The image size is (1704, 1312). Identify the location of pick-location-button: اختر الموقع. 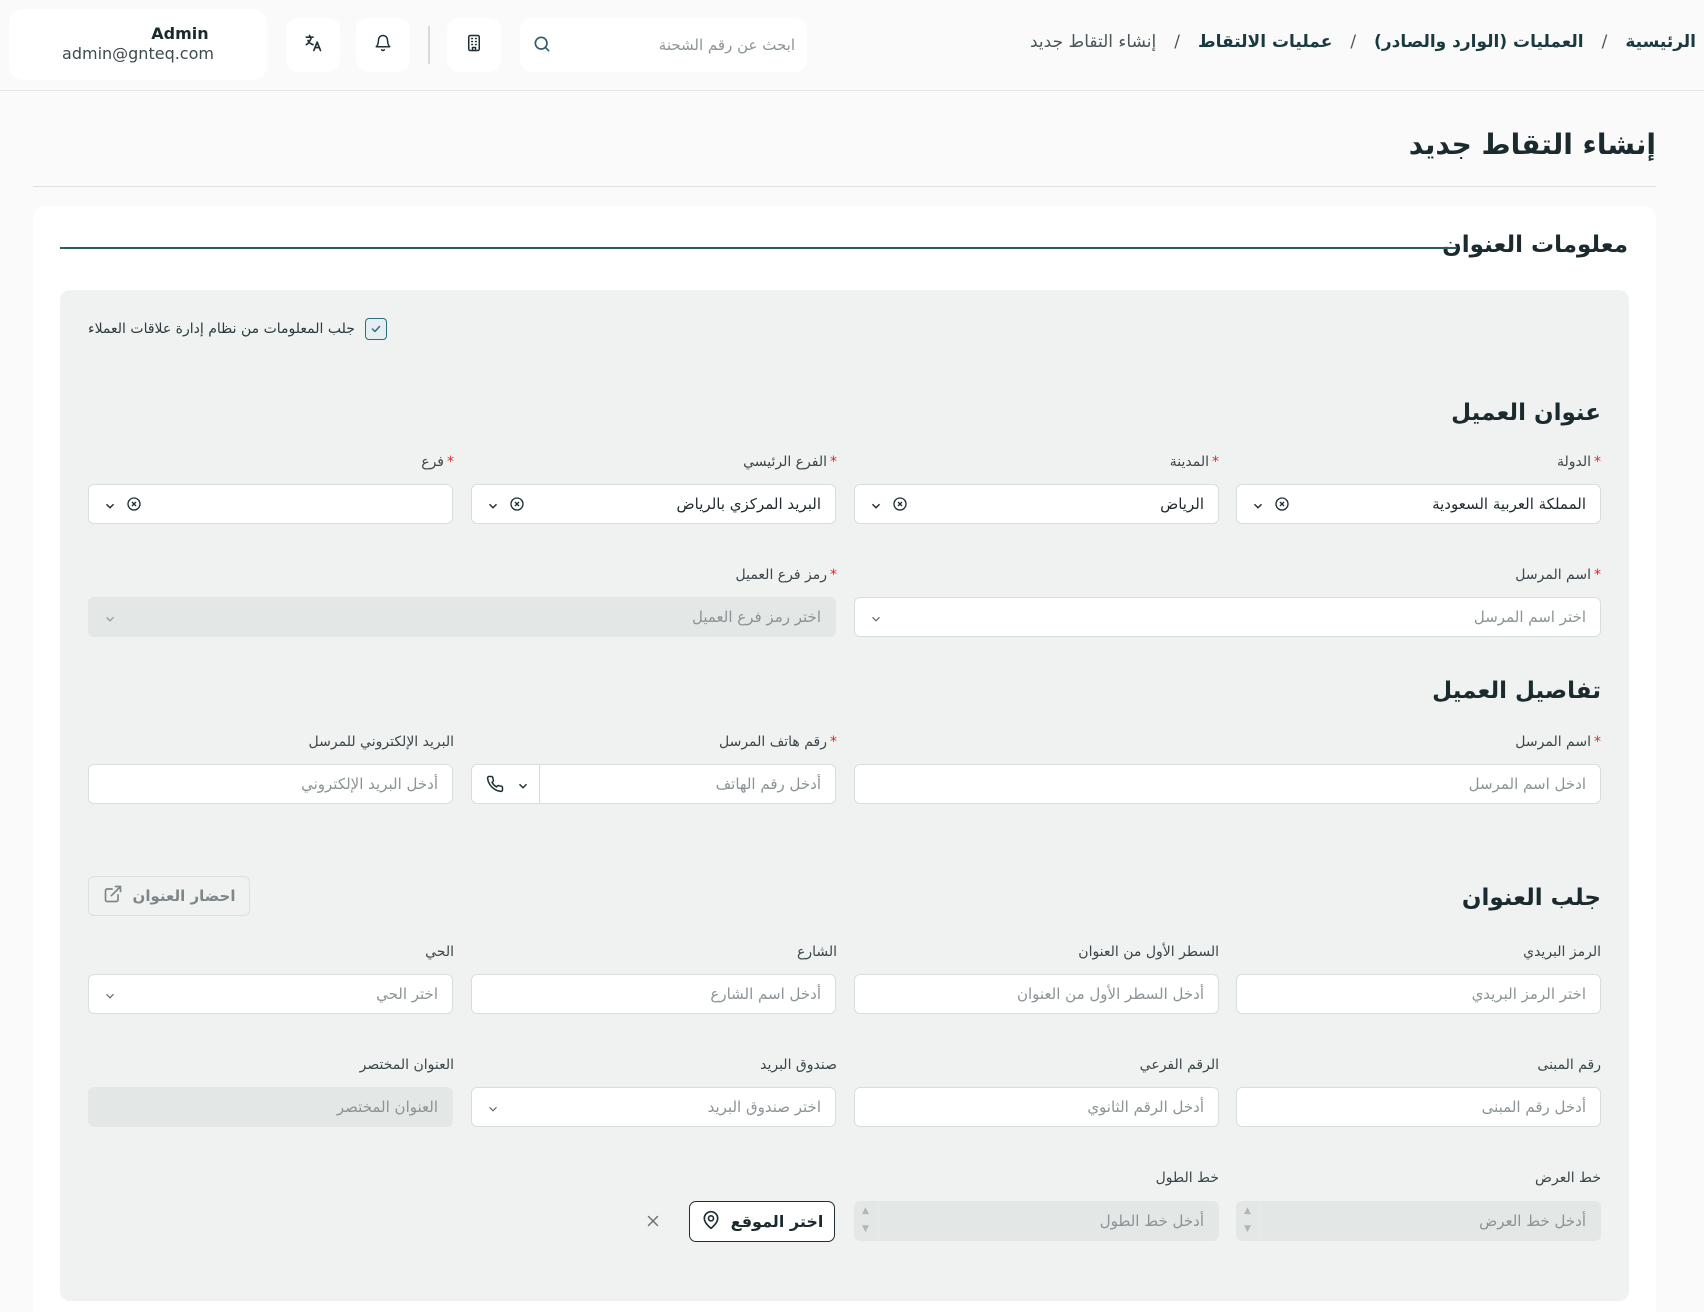
(762, 1221).